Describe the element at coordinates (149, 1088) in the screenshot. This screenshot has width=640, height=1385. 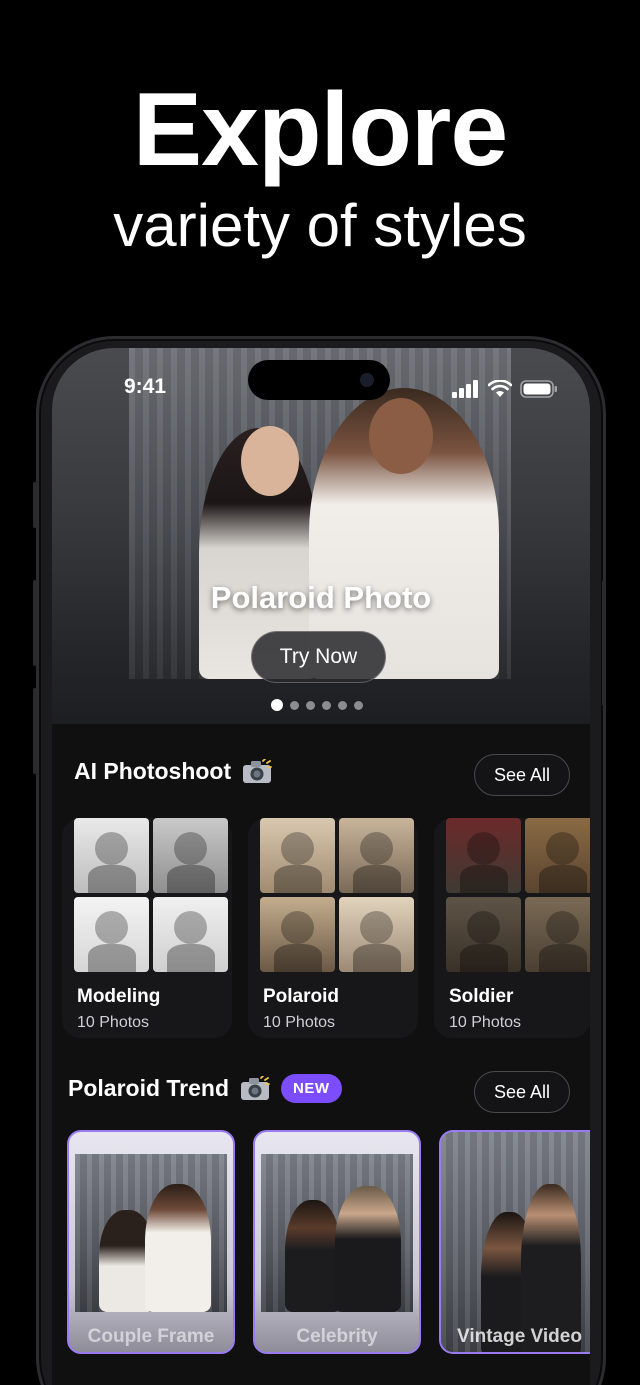
I see `section-title-text: Polaroid Trend` at that location.